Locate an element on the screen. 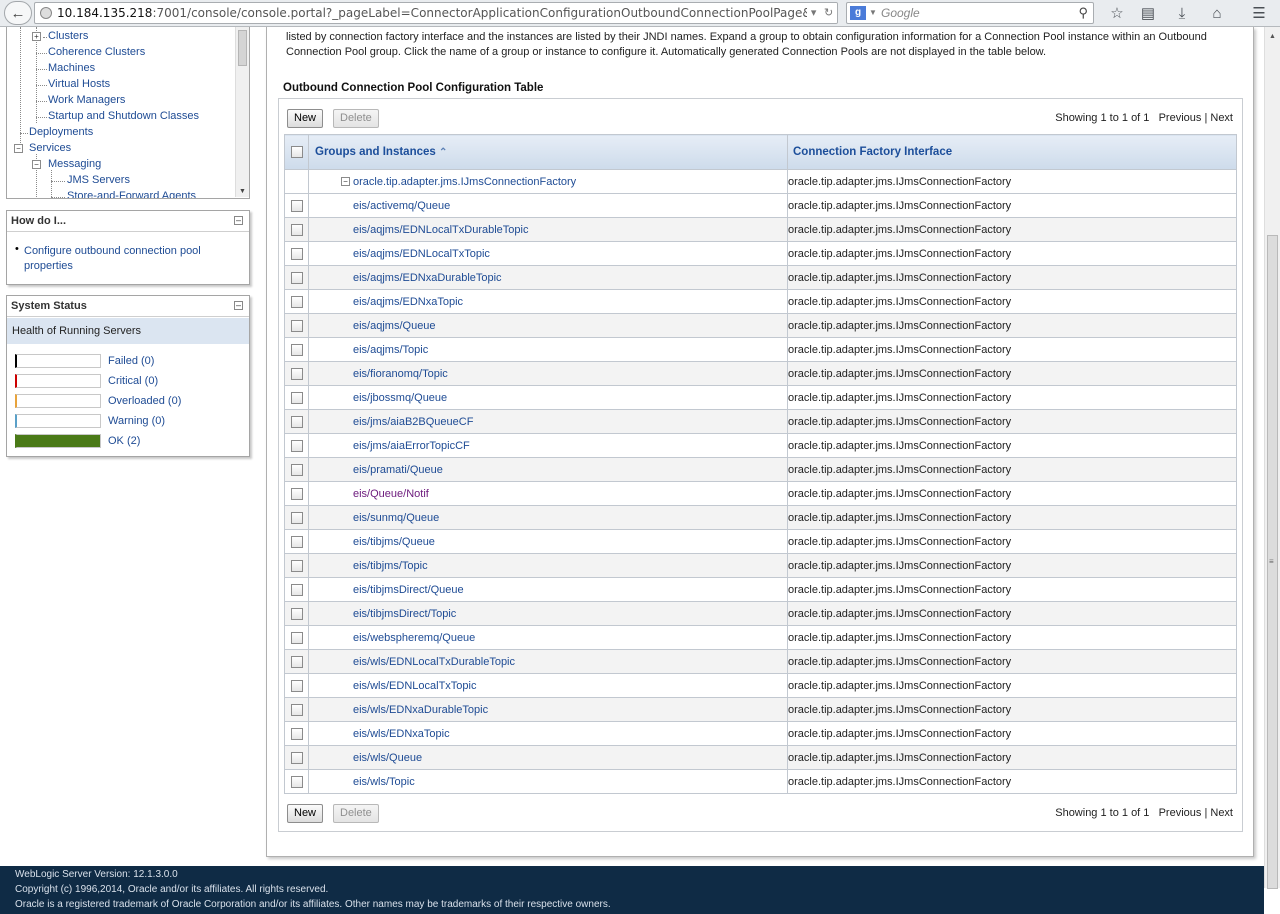 The height and width of the screenshot is (914, 1280). instance-name-link: eis/Queue/Notif is located at coordinates (369, 494).